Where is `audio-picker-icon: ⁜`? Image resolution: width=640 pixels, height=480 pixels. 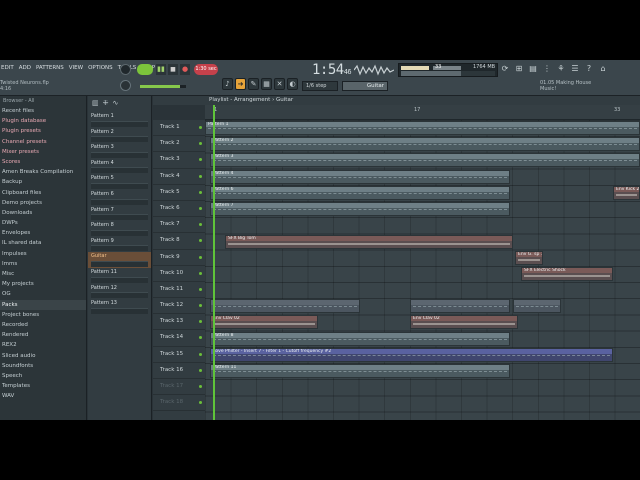
audio-picker-icon: ⁜ is located at coordinates (106, 104).